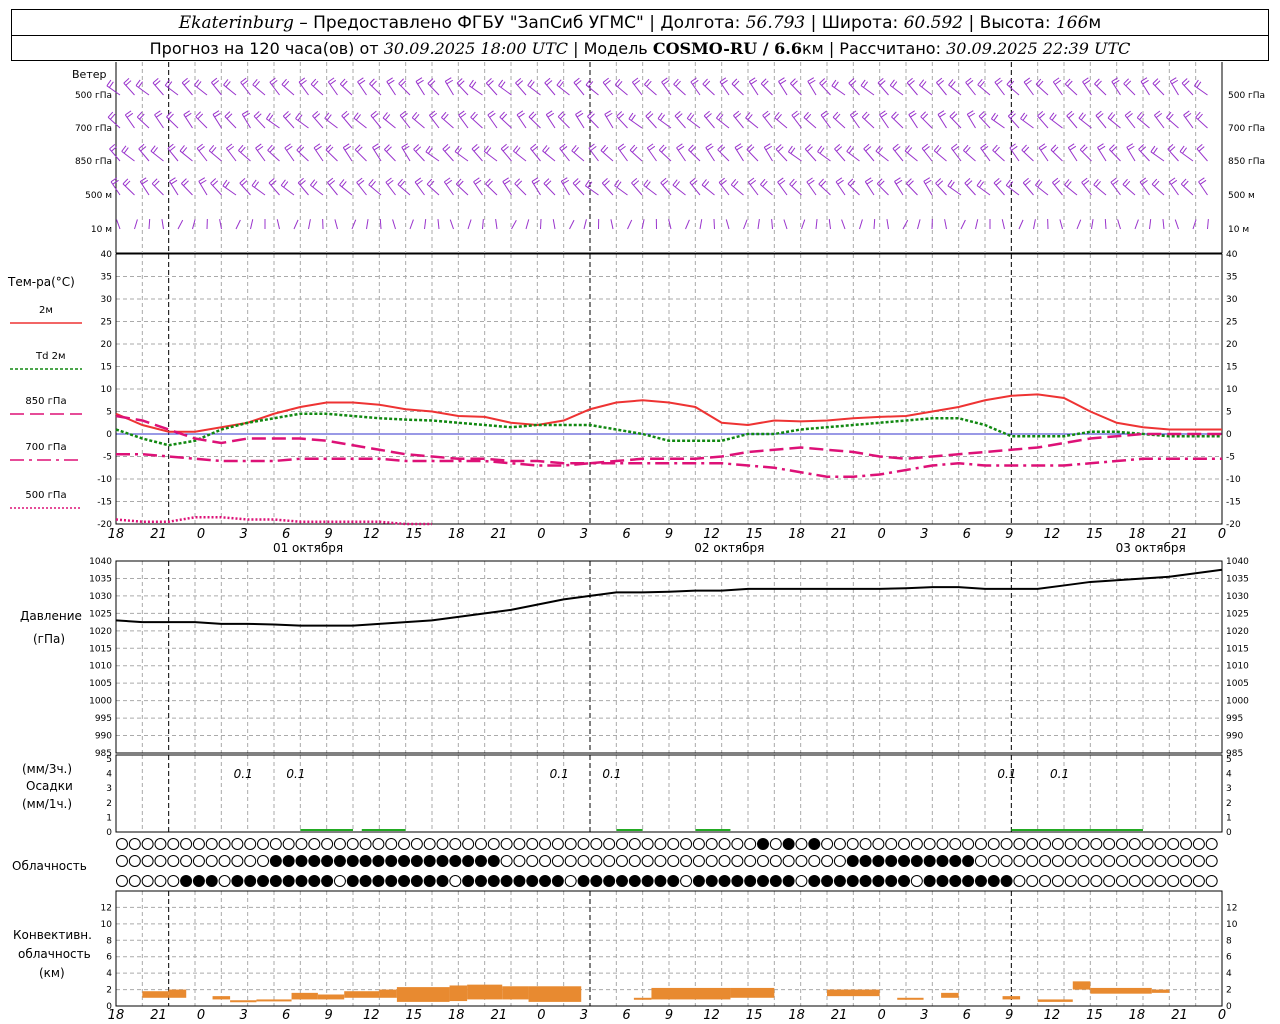  Describe the element at coordinates (1237, 579) in the screenshot. I see `pressure-tick-right: 1035` at that location.